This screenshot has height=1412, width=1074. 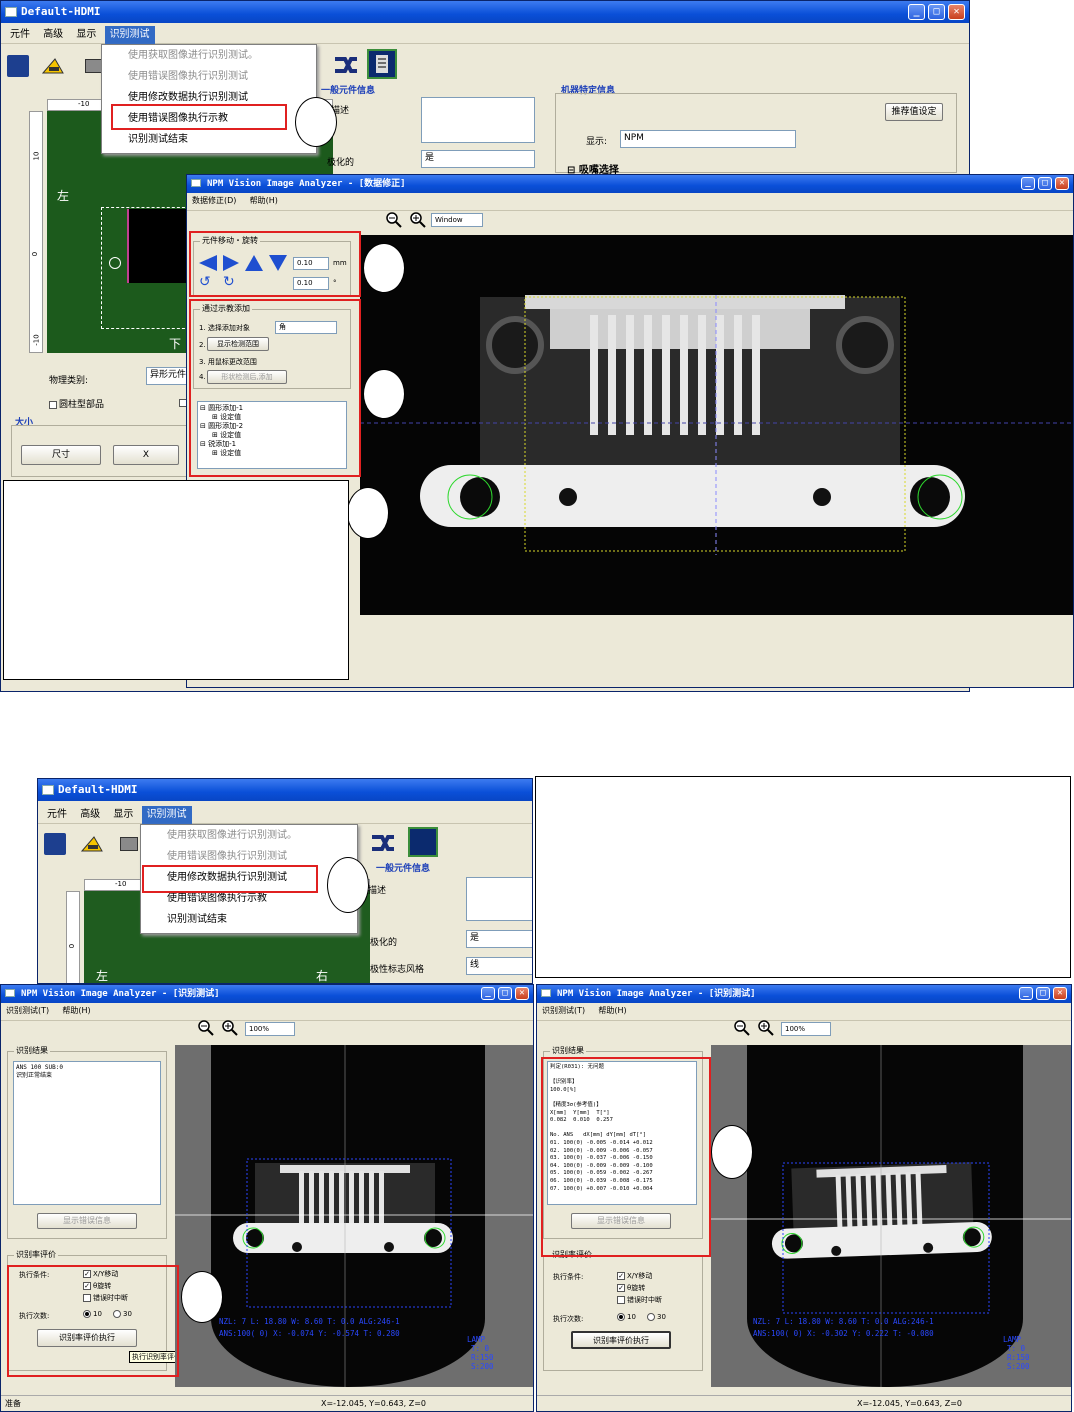 I want to click on test-right-statusbar: X=-12.045, Y=0.643, Z=0, so click(x=804, y=1403).